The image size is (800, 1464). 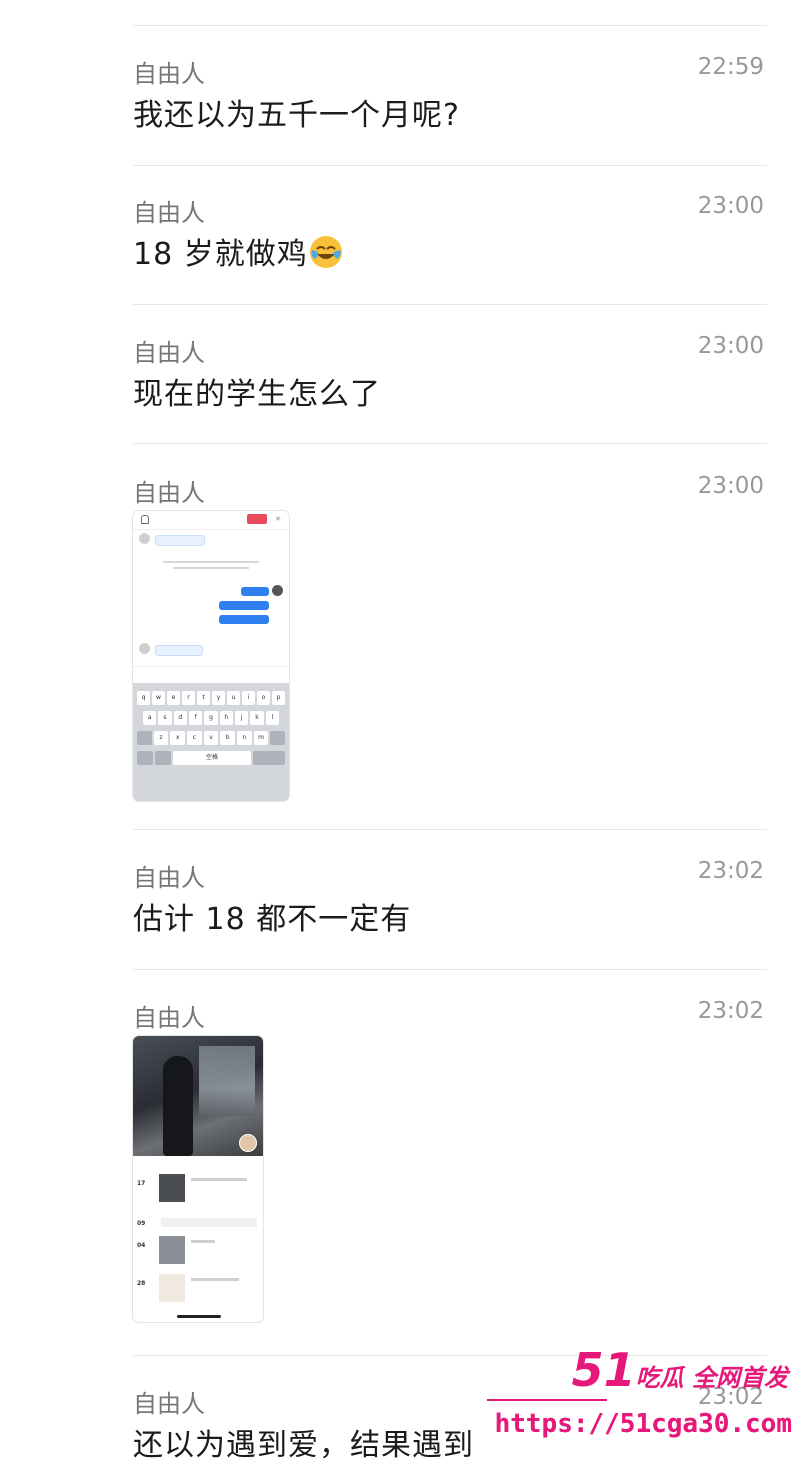 I want to click on key: t, so click(x=203, y=698).